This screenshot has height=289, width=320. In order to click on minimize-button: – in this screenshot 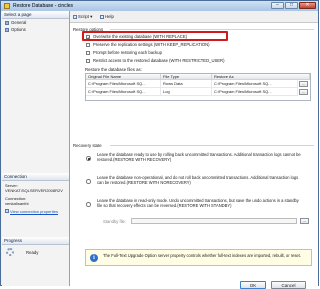, I will do `click(277, 5)`.